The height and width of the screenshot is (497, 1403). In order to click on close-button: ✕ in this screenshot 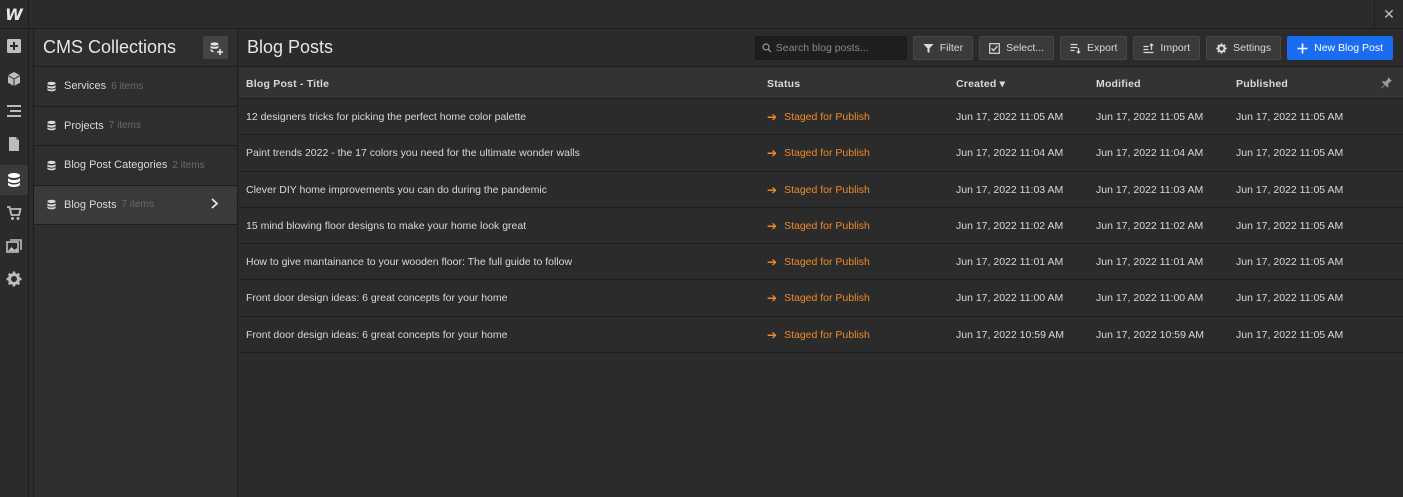, I will do `click(1388, 14)`.